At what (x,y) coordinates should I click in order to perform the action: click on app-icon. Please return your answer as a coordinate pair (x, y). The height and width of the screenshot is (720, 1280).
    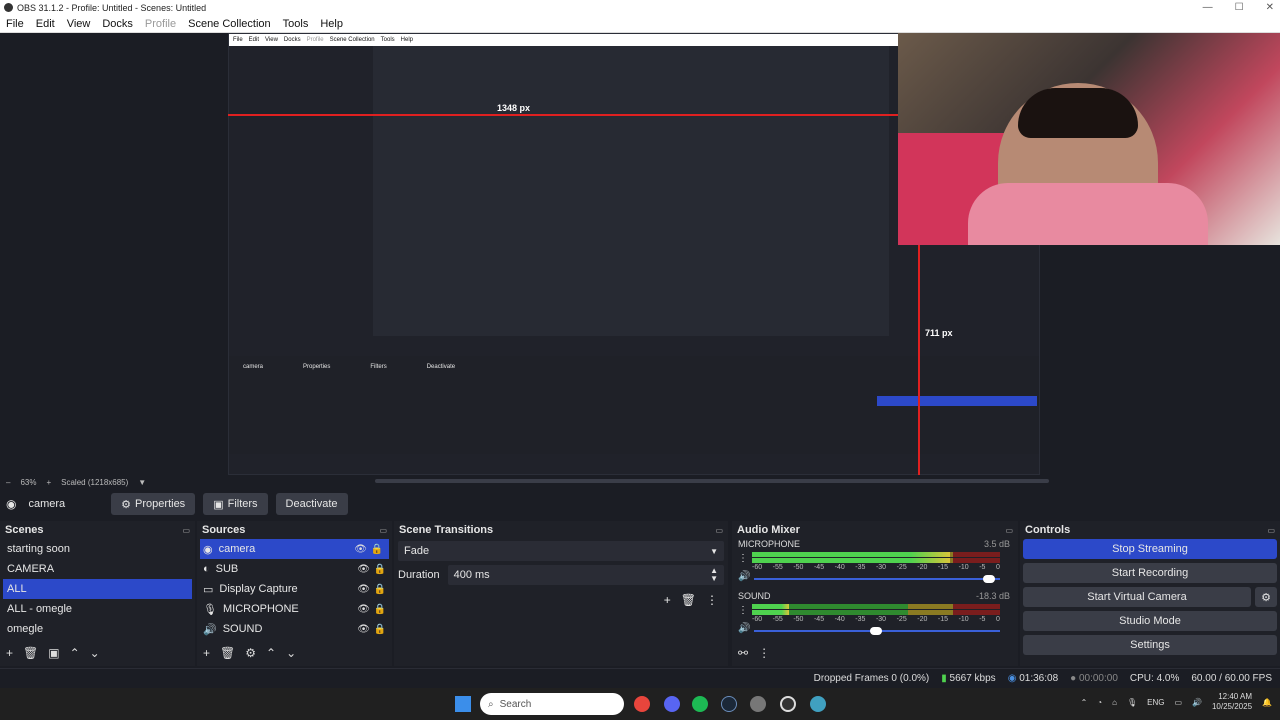
    Looking at the image, I should click on (818, 704).